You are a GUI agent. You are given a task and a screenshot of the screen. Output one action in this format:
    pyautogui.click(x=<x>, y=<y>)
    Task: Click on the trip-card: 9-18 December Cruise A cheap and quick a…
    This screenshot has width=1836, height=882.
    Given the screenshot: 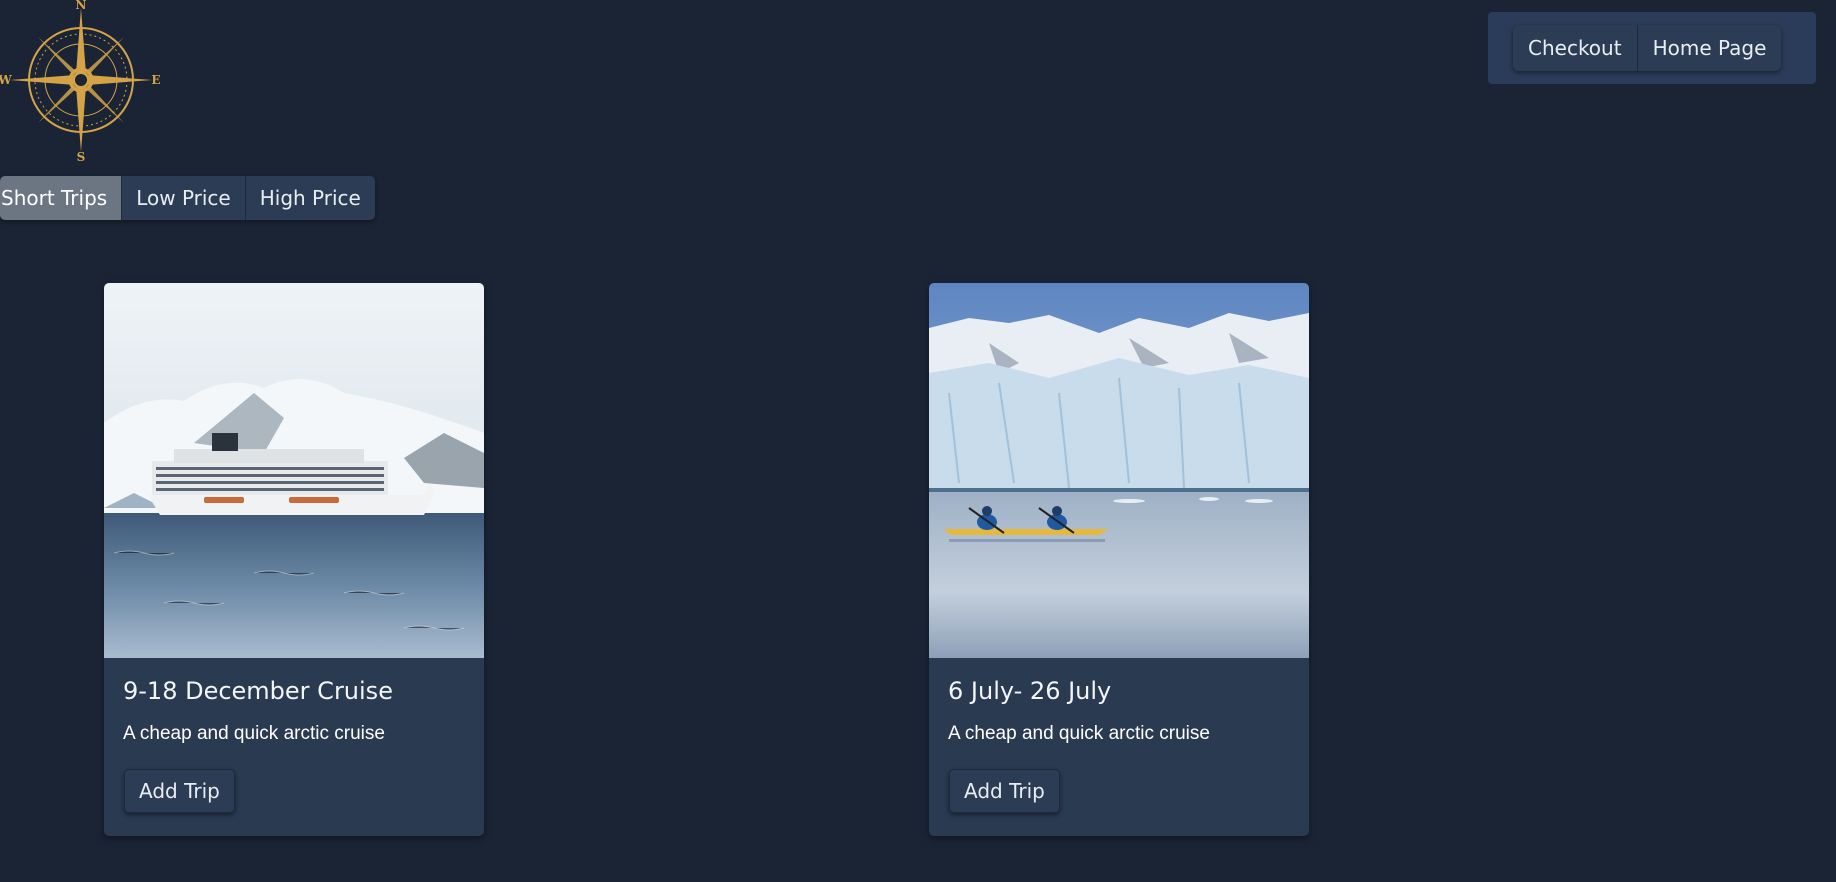 What is the action you would take?
    pyautogui.click(x=294, y=559)
    